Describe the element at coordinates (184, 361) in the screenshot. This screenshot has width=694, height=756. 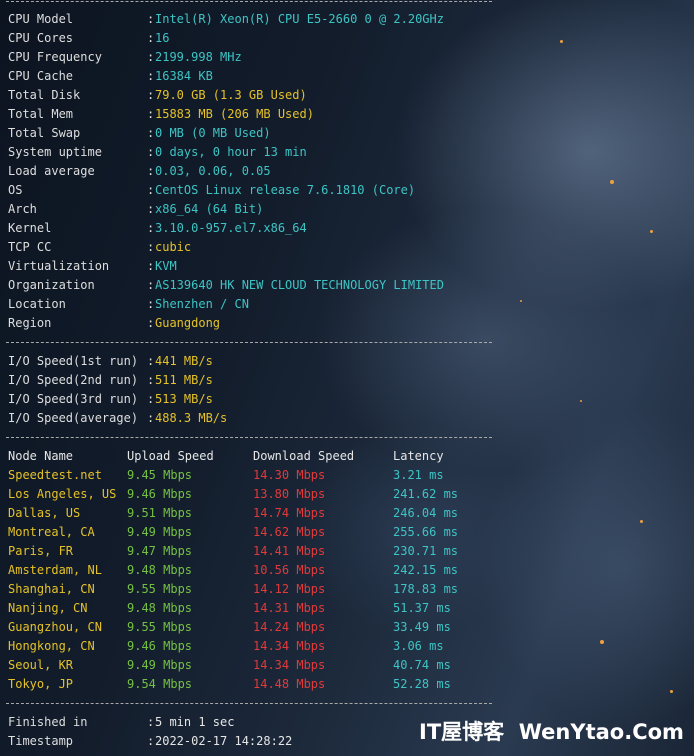
I see `info-value: 441 MB/s` at that location.